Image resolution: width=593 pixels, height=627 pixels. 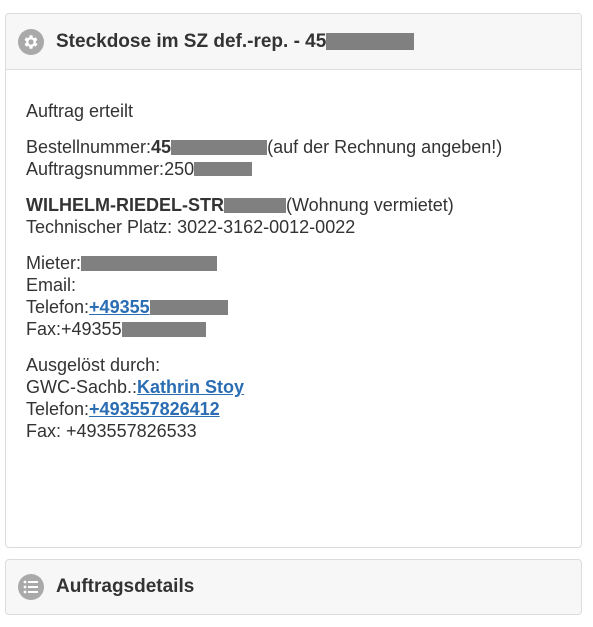 I want to click on list-icon, so click(x=31, y=587).